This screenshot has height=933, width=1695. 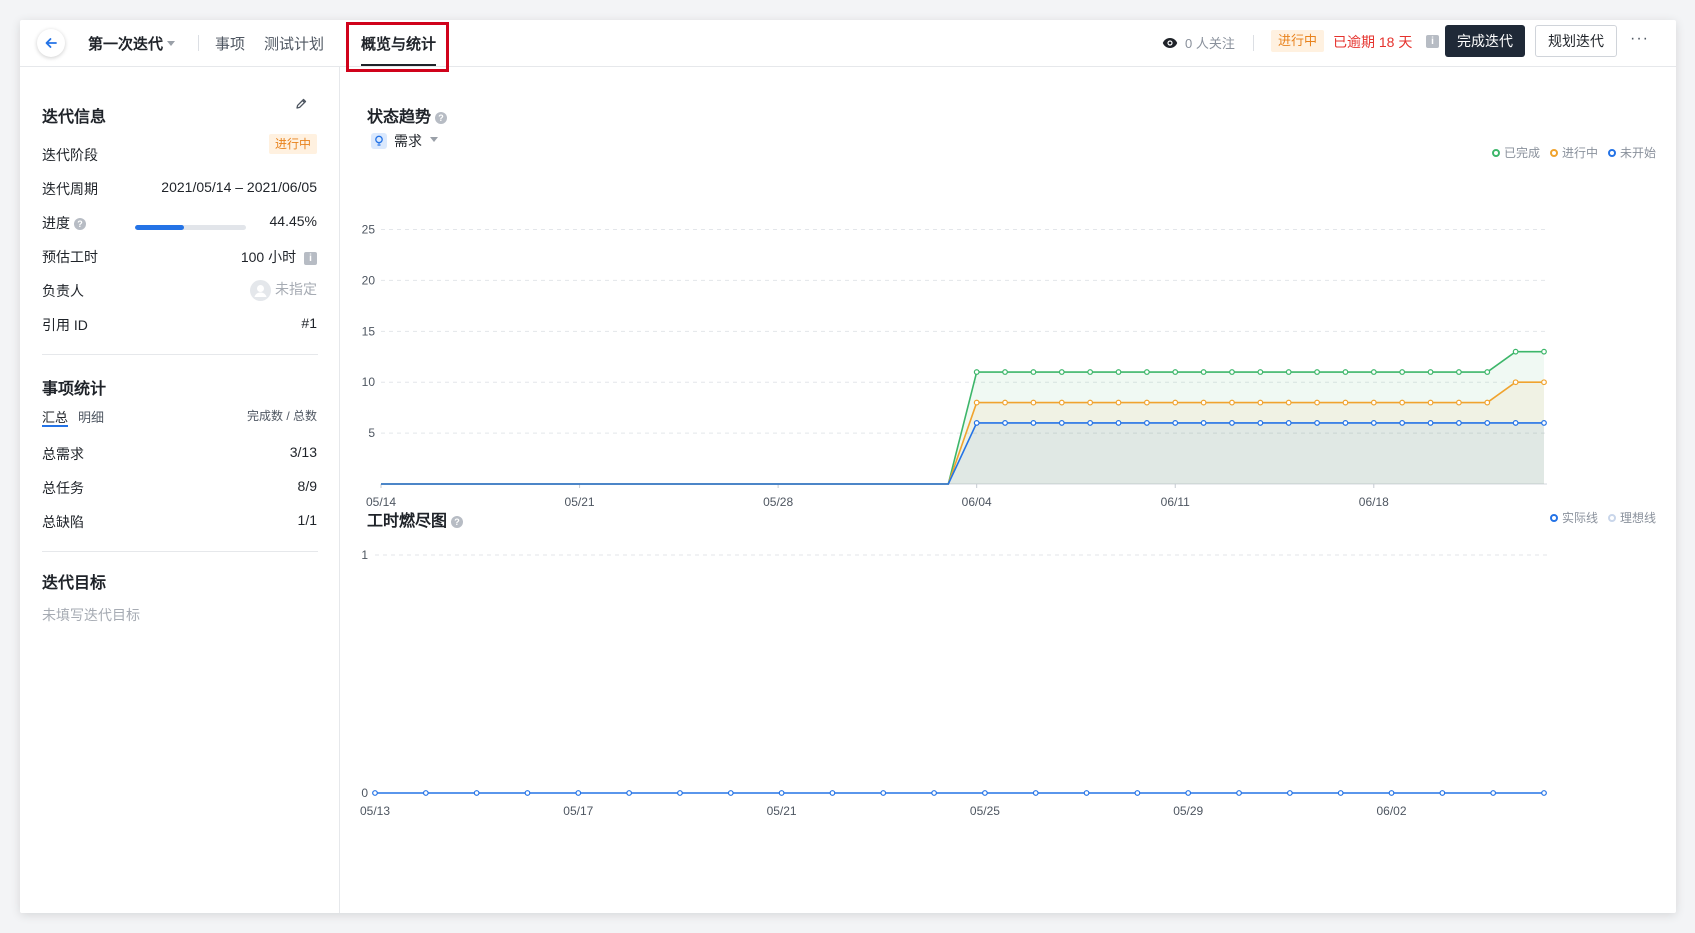 What do you see at coordinates (63, 291) in the screenshot?
I see `owner-label: 负责人` at bounding box center [63, 291].